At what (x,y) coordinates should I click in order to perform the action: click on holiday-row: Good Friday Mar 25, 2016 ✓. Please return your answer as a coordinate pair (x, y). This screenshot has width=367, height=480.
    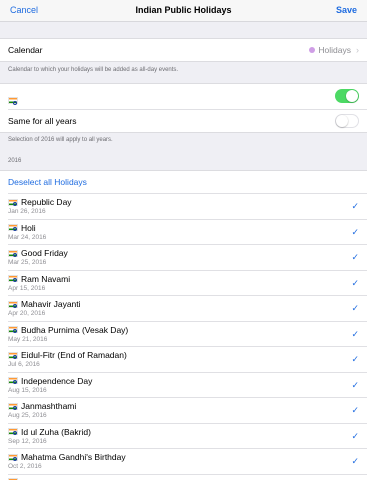
    Looking at the image, I should click on (183, 258).